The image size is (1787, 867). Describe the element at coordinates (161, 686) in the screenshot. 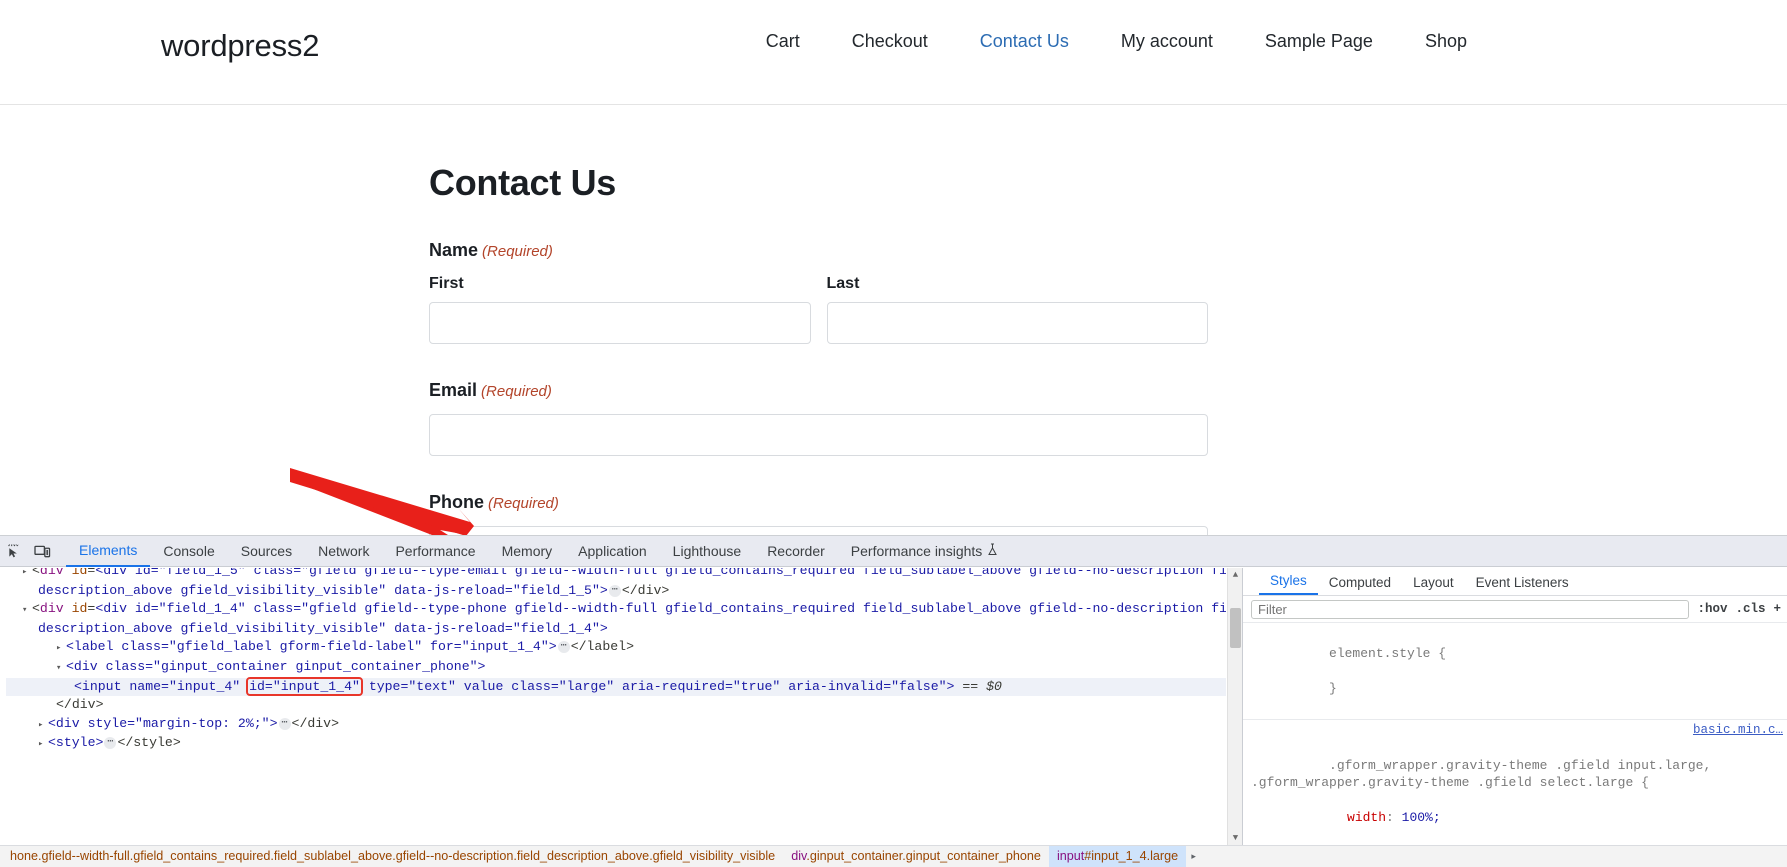

I see `dom-node-input-pre: <input name="input_4"` at that location.